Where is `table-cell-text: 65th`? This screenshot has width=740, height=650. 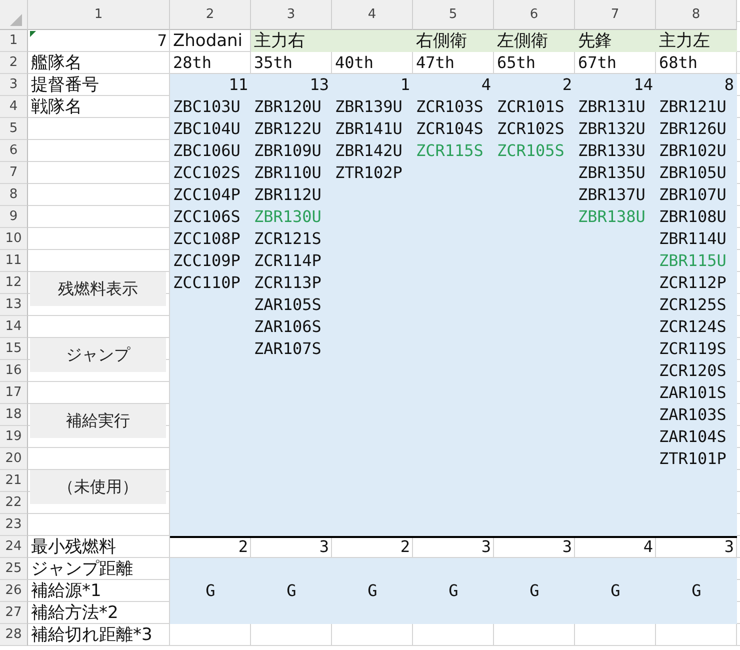
table-cell-text: 65th is located at coordinates (516, 63).